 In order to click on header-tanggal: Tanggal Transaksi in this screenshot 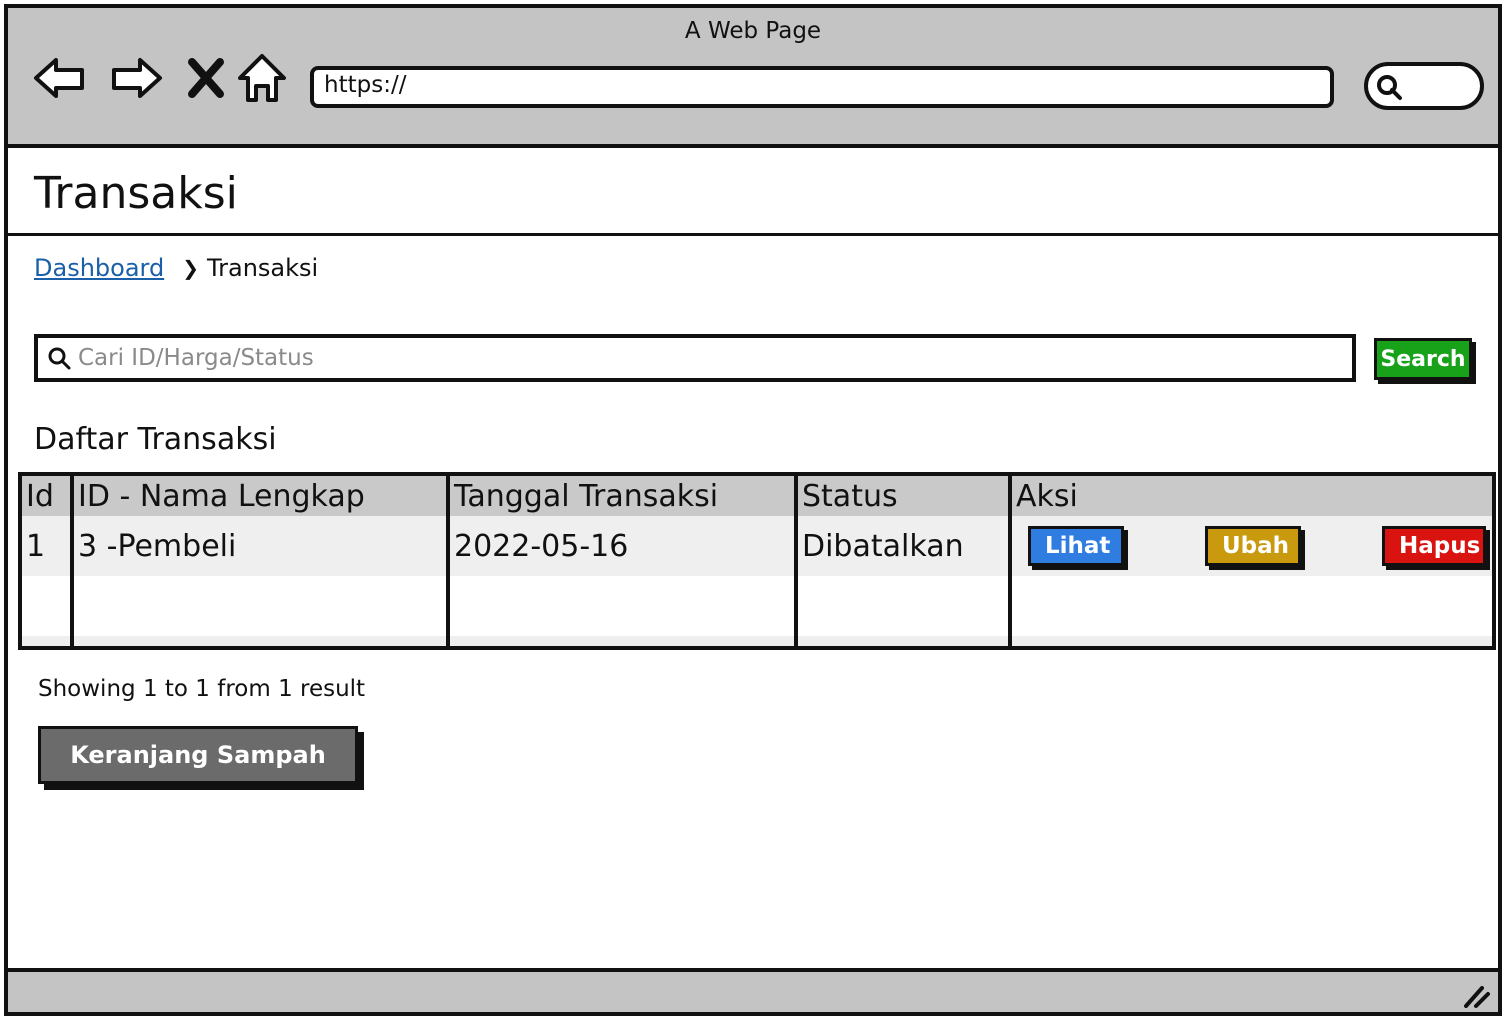, I will do `click(621, 496)`.